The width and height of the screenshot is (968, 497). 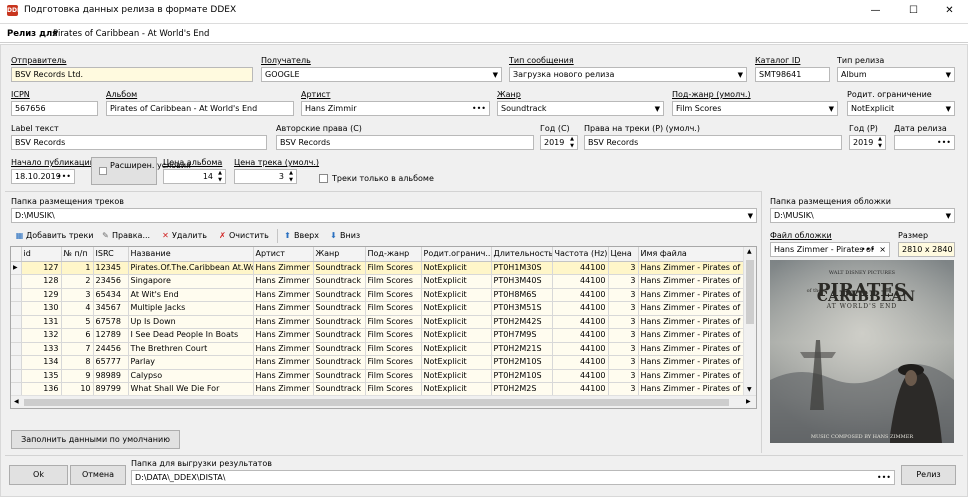 What do you see at coordinates (381, 74) in the screenshot?
I see `recipient-select: GOOGLE ▼` at bounding box center [381, 74].